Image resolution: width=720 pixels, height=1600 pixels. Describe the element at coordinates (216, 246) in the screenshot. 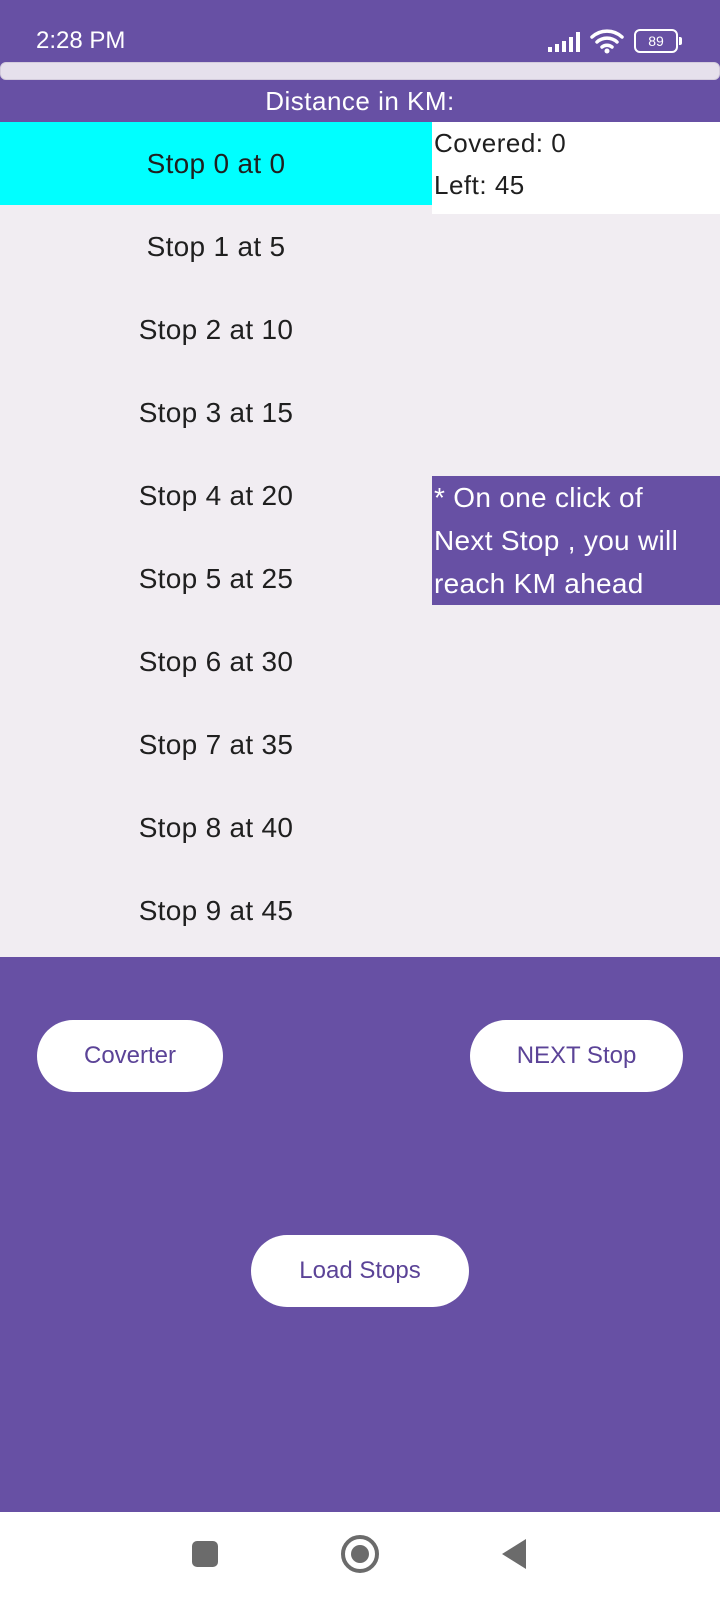

I see `stop-item: Stop 1 at 5` at that location.